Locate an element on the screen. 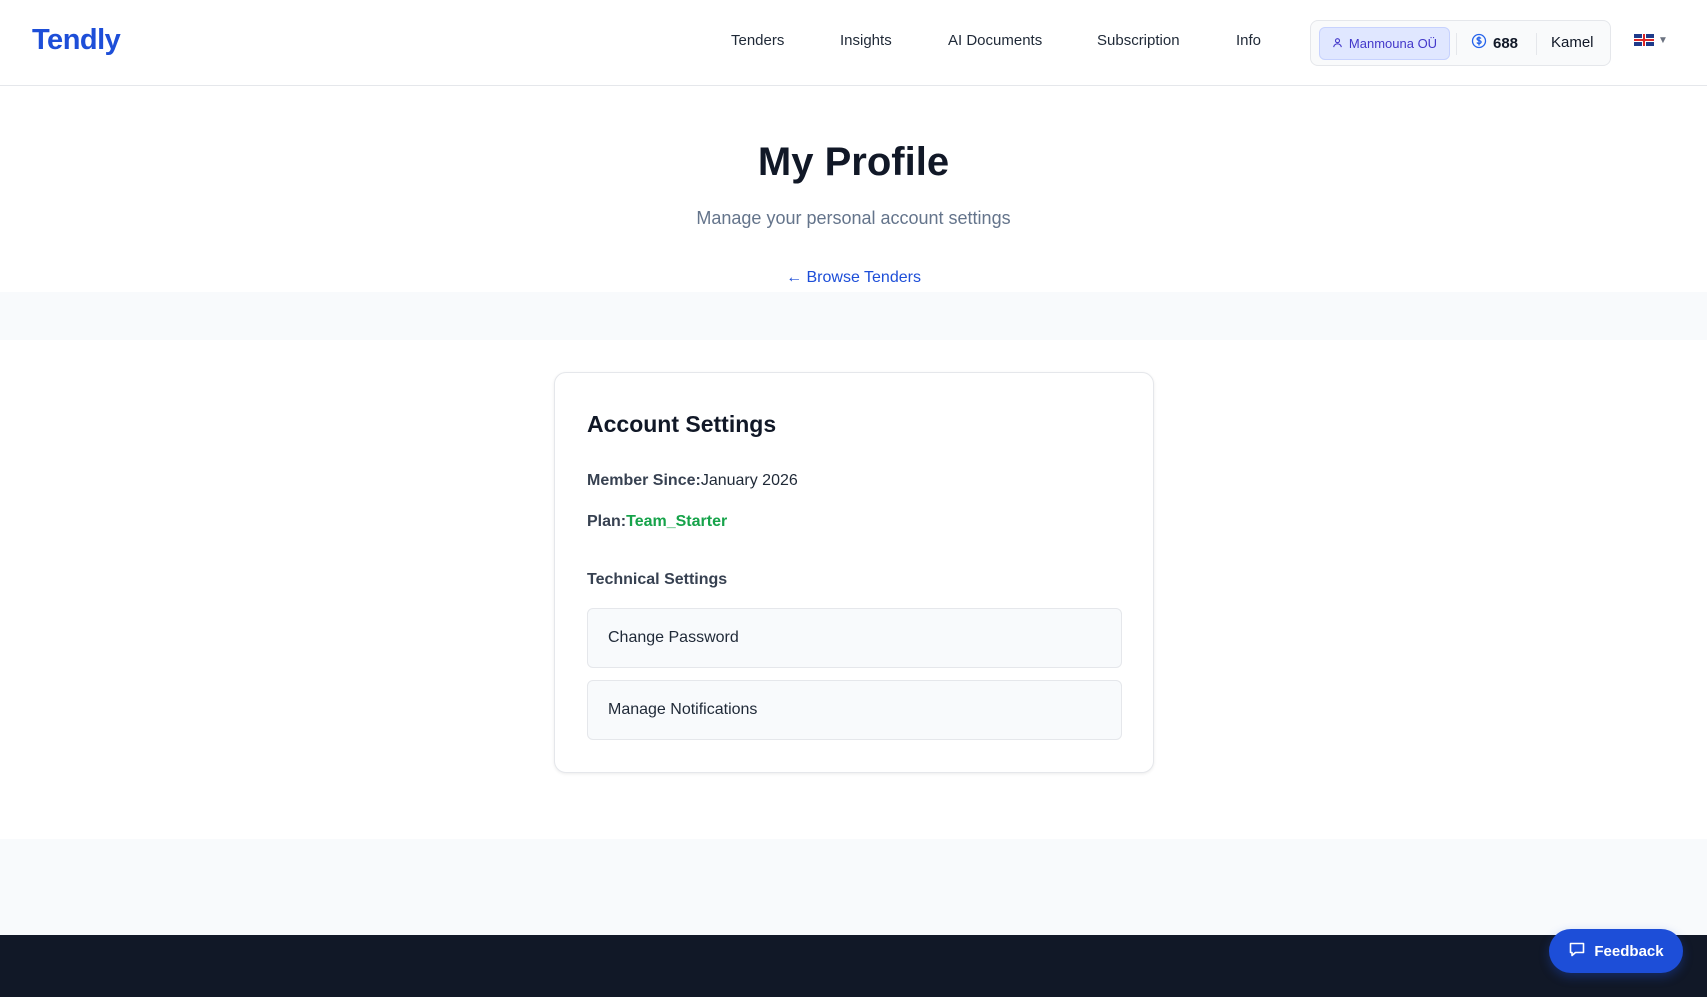 This screenshot has width=1707, height=997. section-band is located at coordinates (853, 316).